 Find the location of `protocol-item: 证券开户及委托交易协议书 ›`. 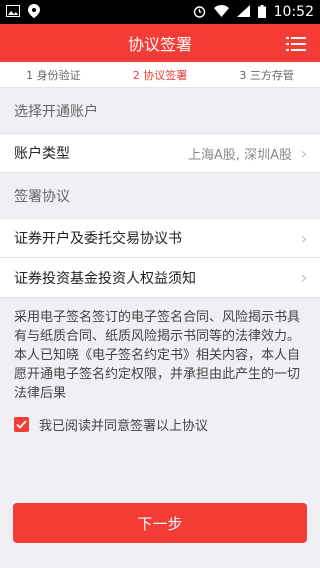

protocol-item: 证券开户及委托交易协议书 › is located at coordinates (160, 238).